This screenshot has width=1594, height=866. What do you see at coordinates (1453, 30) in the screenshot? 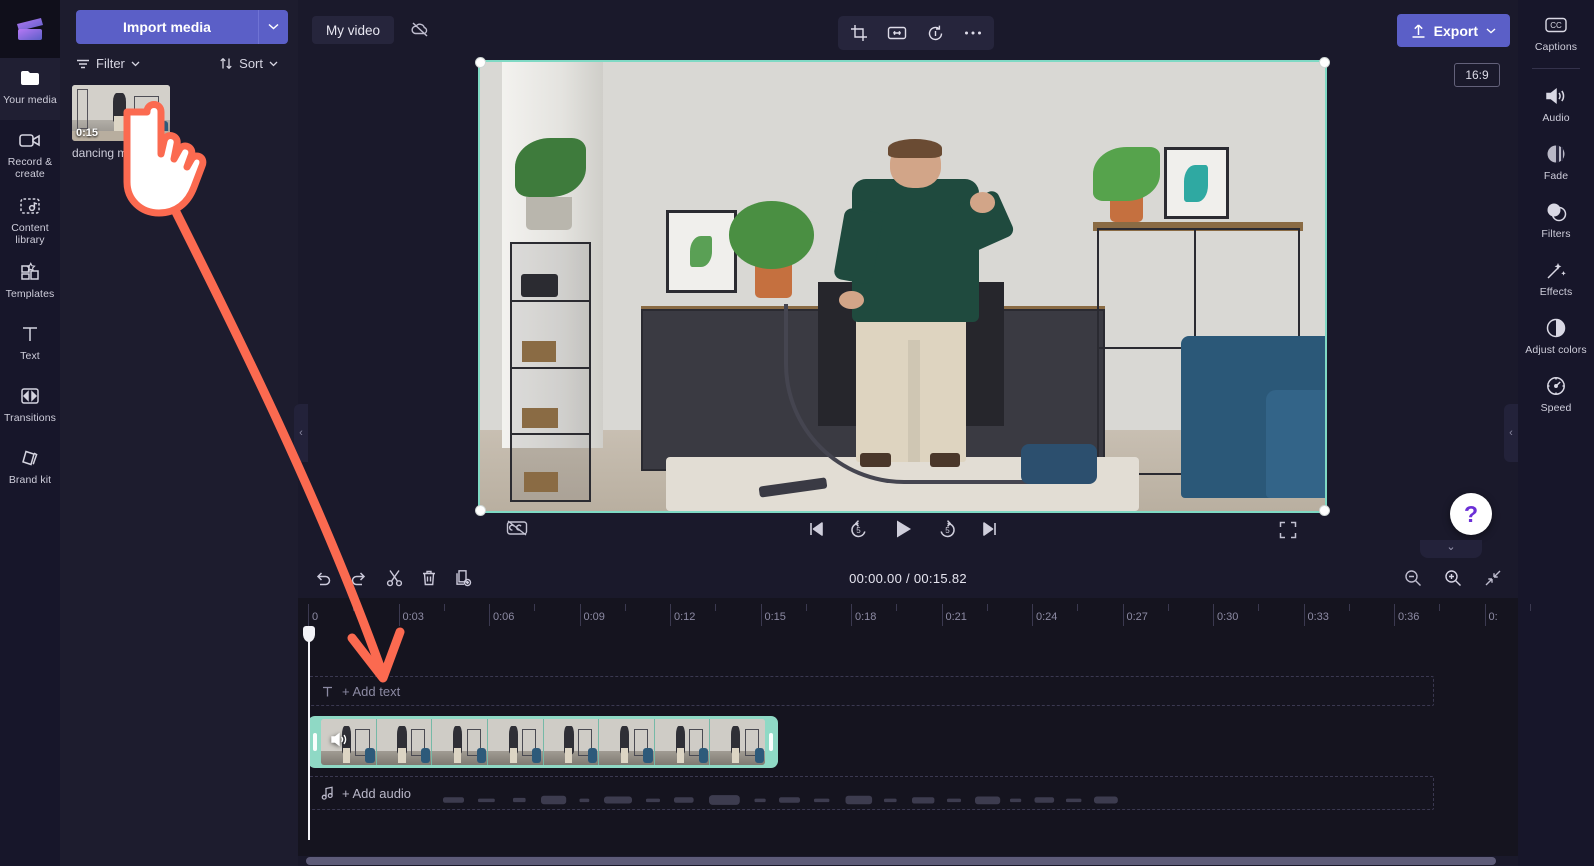
I see `export-button: Export` at bounding box center [1453, 30].